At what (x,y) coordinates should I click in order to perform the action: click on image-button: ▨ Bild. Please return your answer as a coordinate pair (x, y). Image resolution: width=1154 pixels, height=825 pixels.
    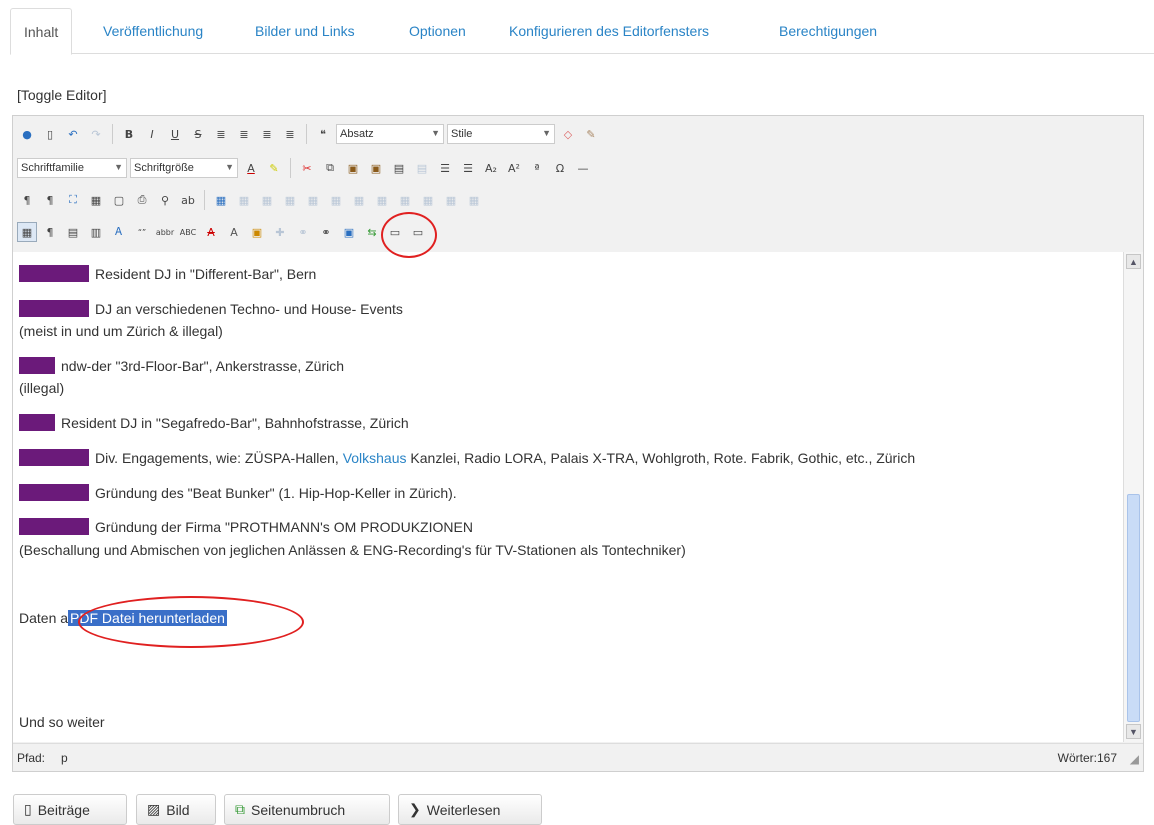
    Looking at the image, I should click on (176, 809).